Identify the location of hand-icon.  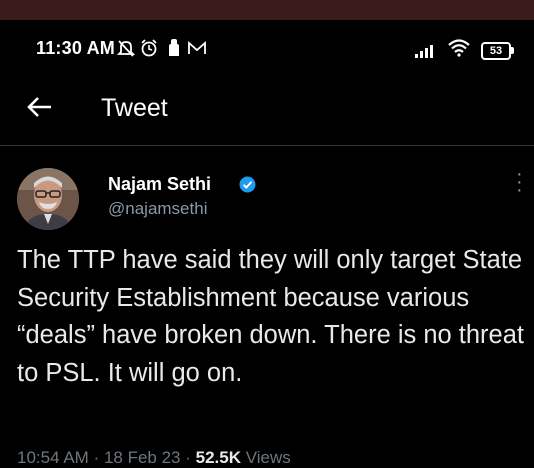
(174, 50).